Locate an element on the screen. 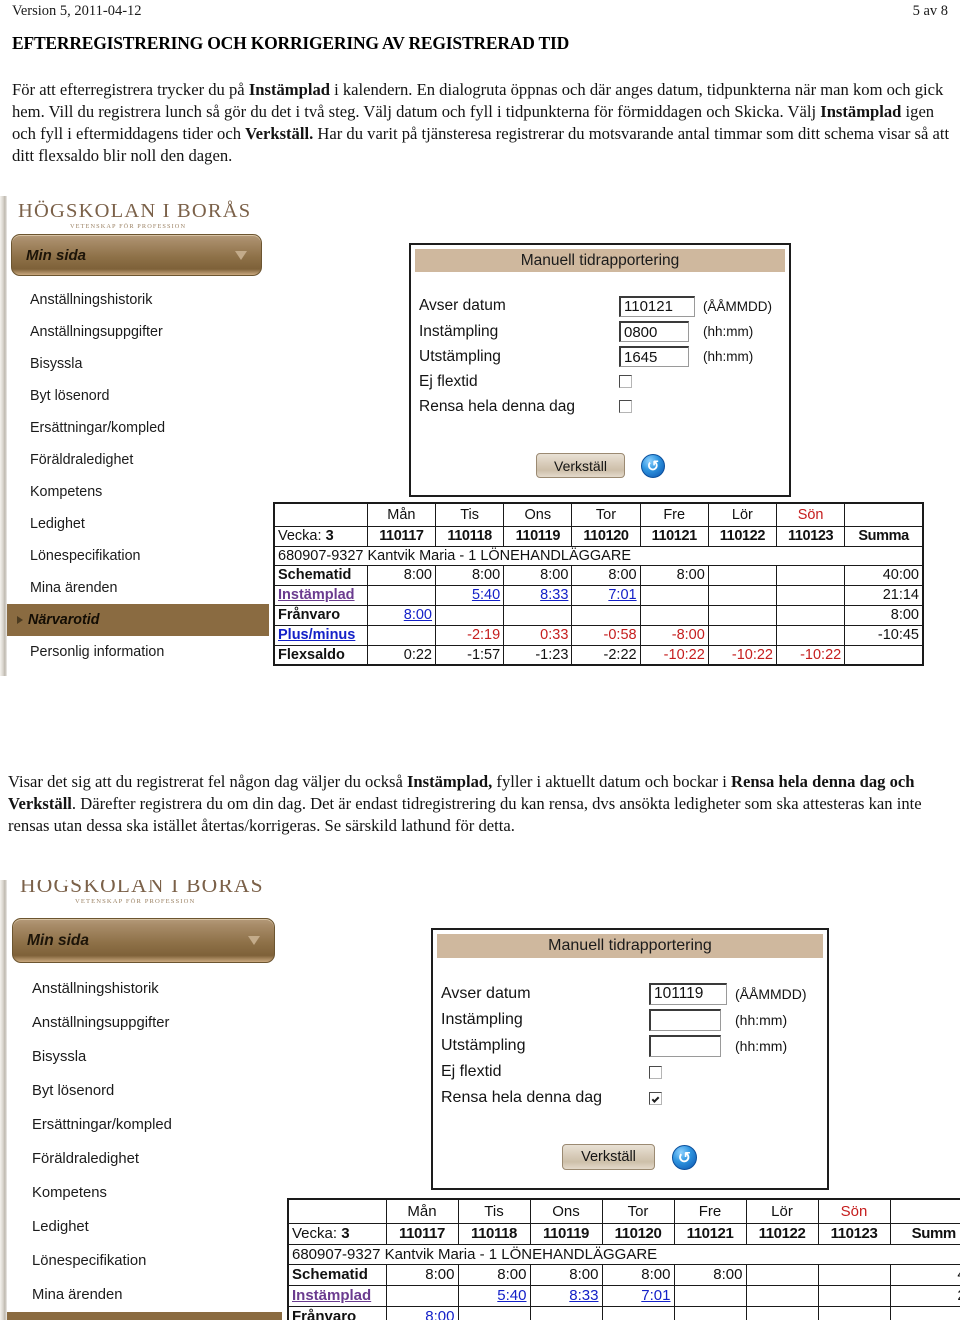 This screenshot has width=960, height=1320. avser-datum-input: 101119 is located at coordinates (688, 993).